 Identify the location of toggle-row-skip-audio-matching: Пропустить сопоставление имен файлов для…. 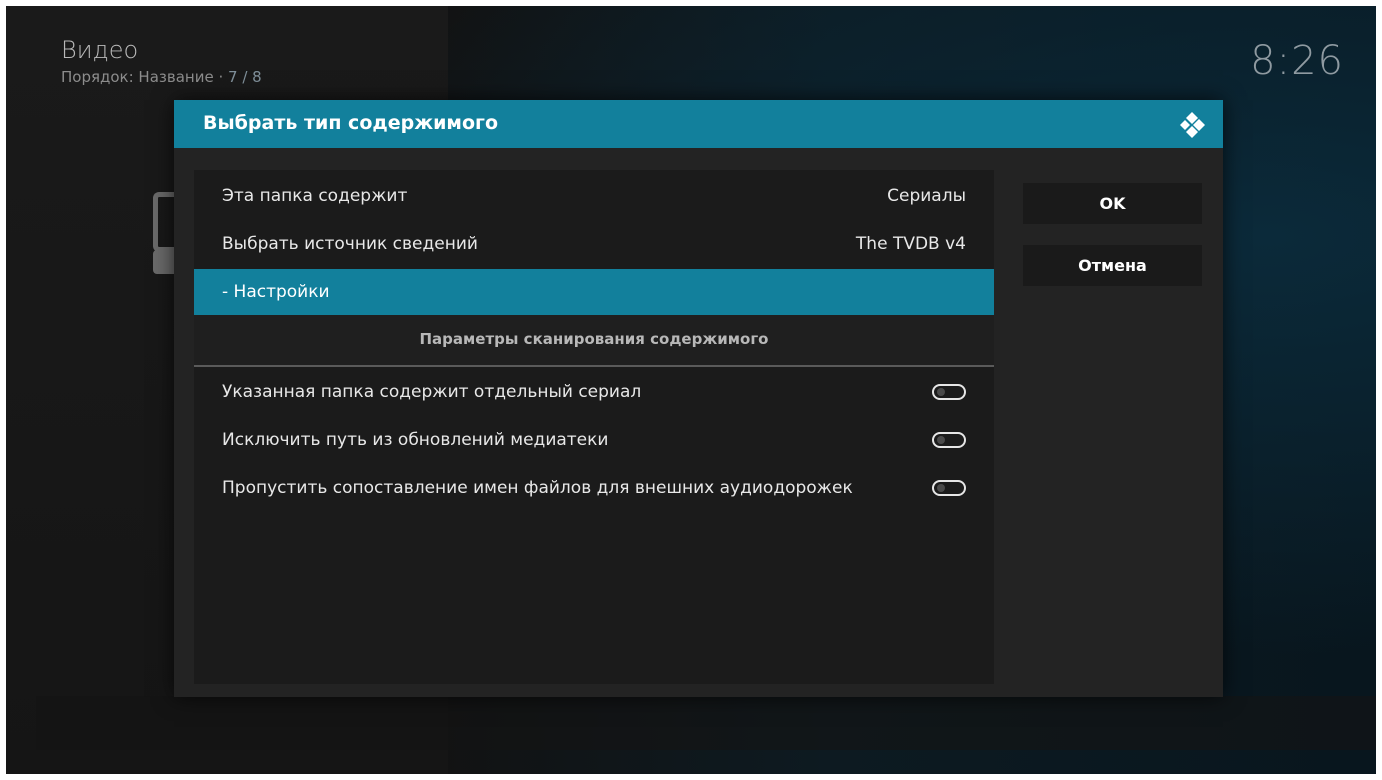
(594, 489).